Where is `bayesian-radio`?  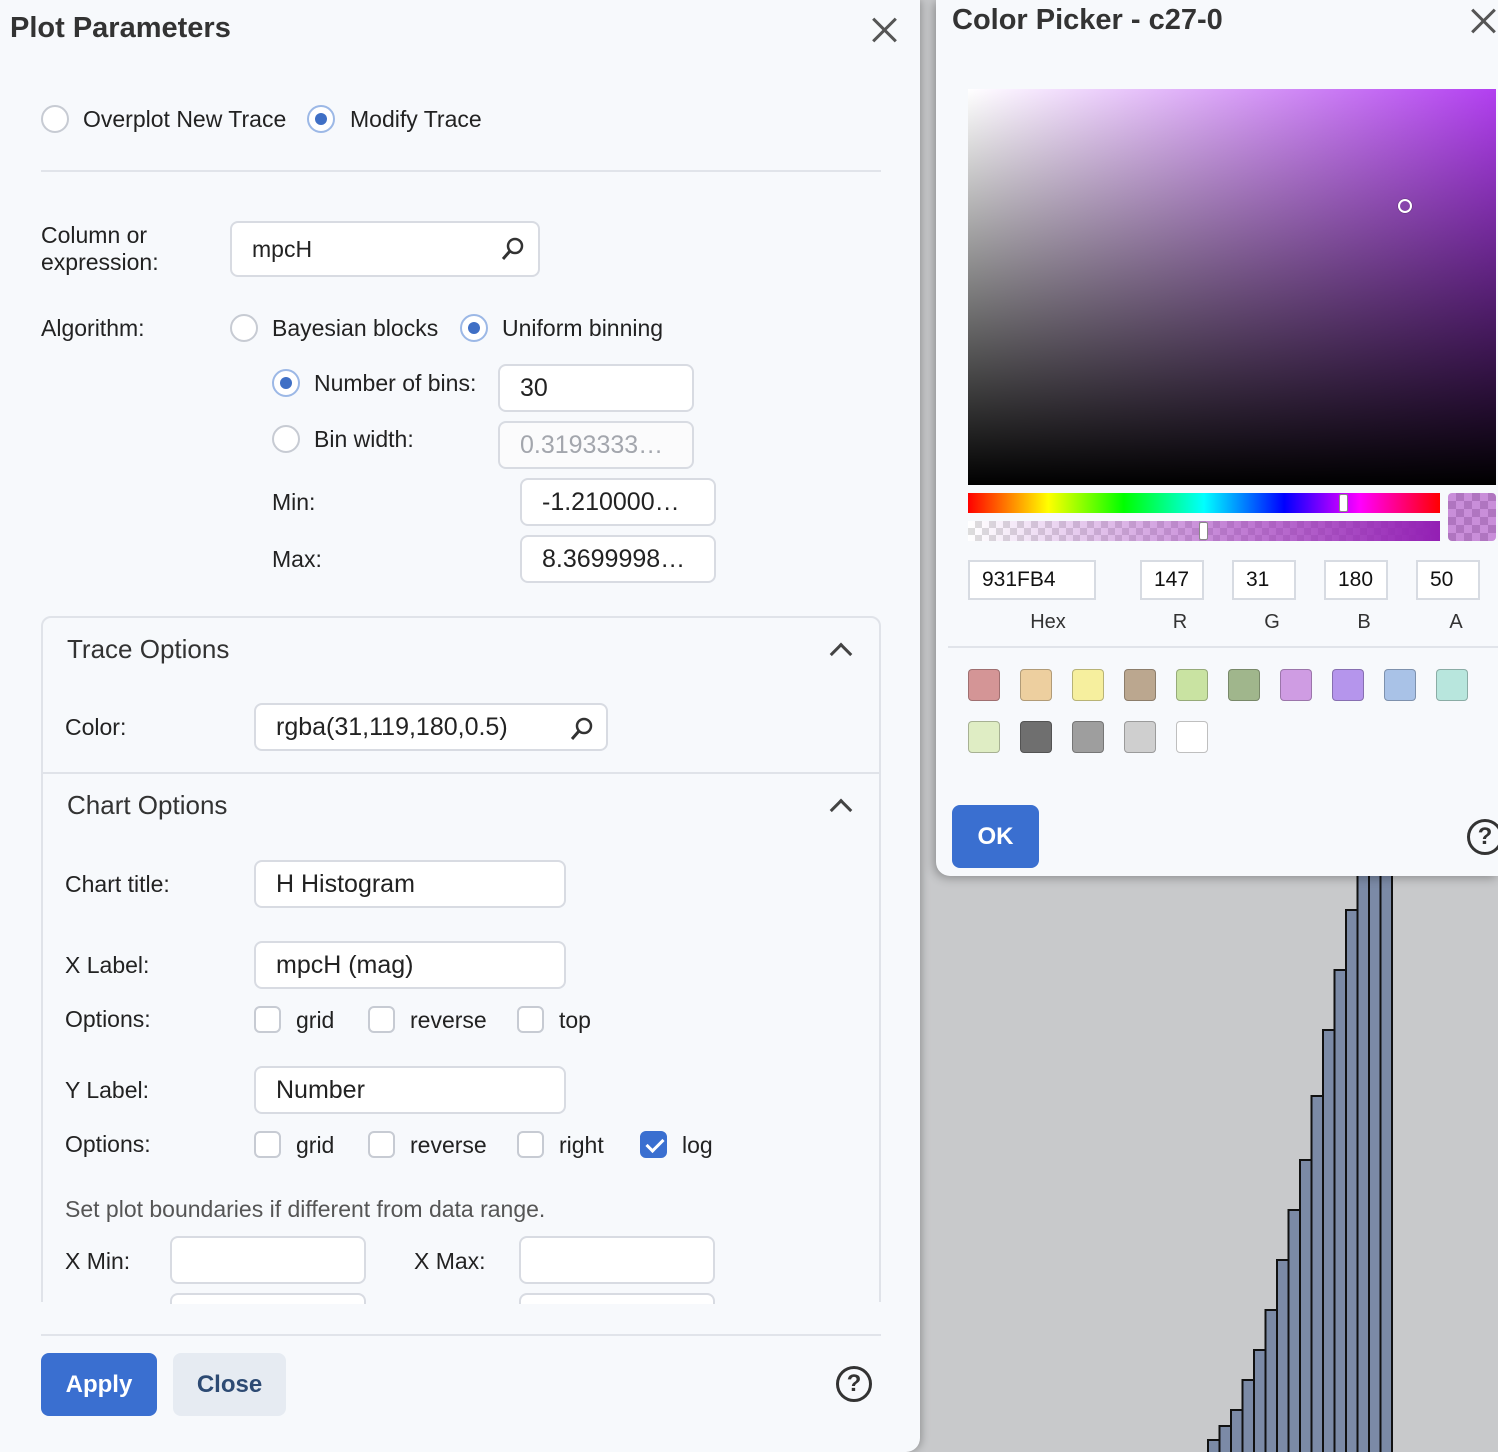
bayesian-radio is located at coordinates (244, 328).